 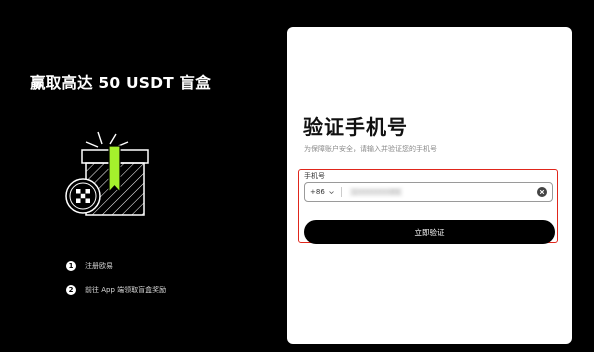 What do you see at coordinates (71, 290) in the screenshot?
I see `step-number: 2` at bounding box center [71, 290].